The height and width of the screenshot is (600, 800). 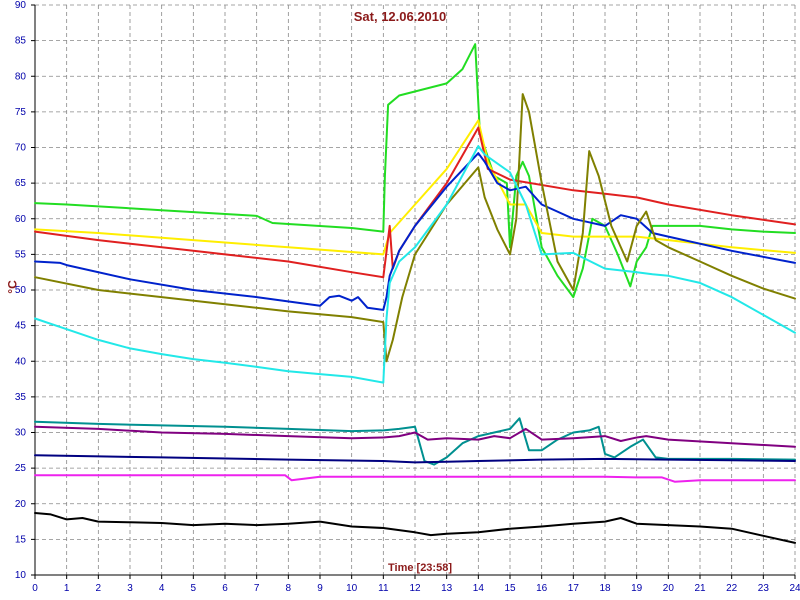 What do you see at coordinates (21, 148) in the screenshot?
I see `y-tick-label: 70` at bounding box center [21, 148].